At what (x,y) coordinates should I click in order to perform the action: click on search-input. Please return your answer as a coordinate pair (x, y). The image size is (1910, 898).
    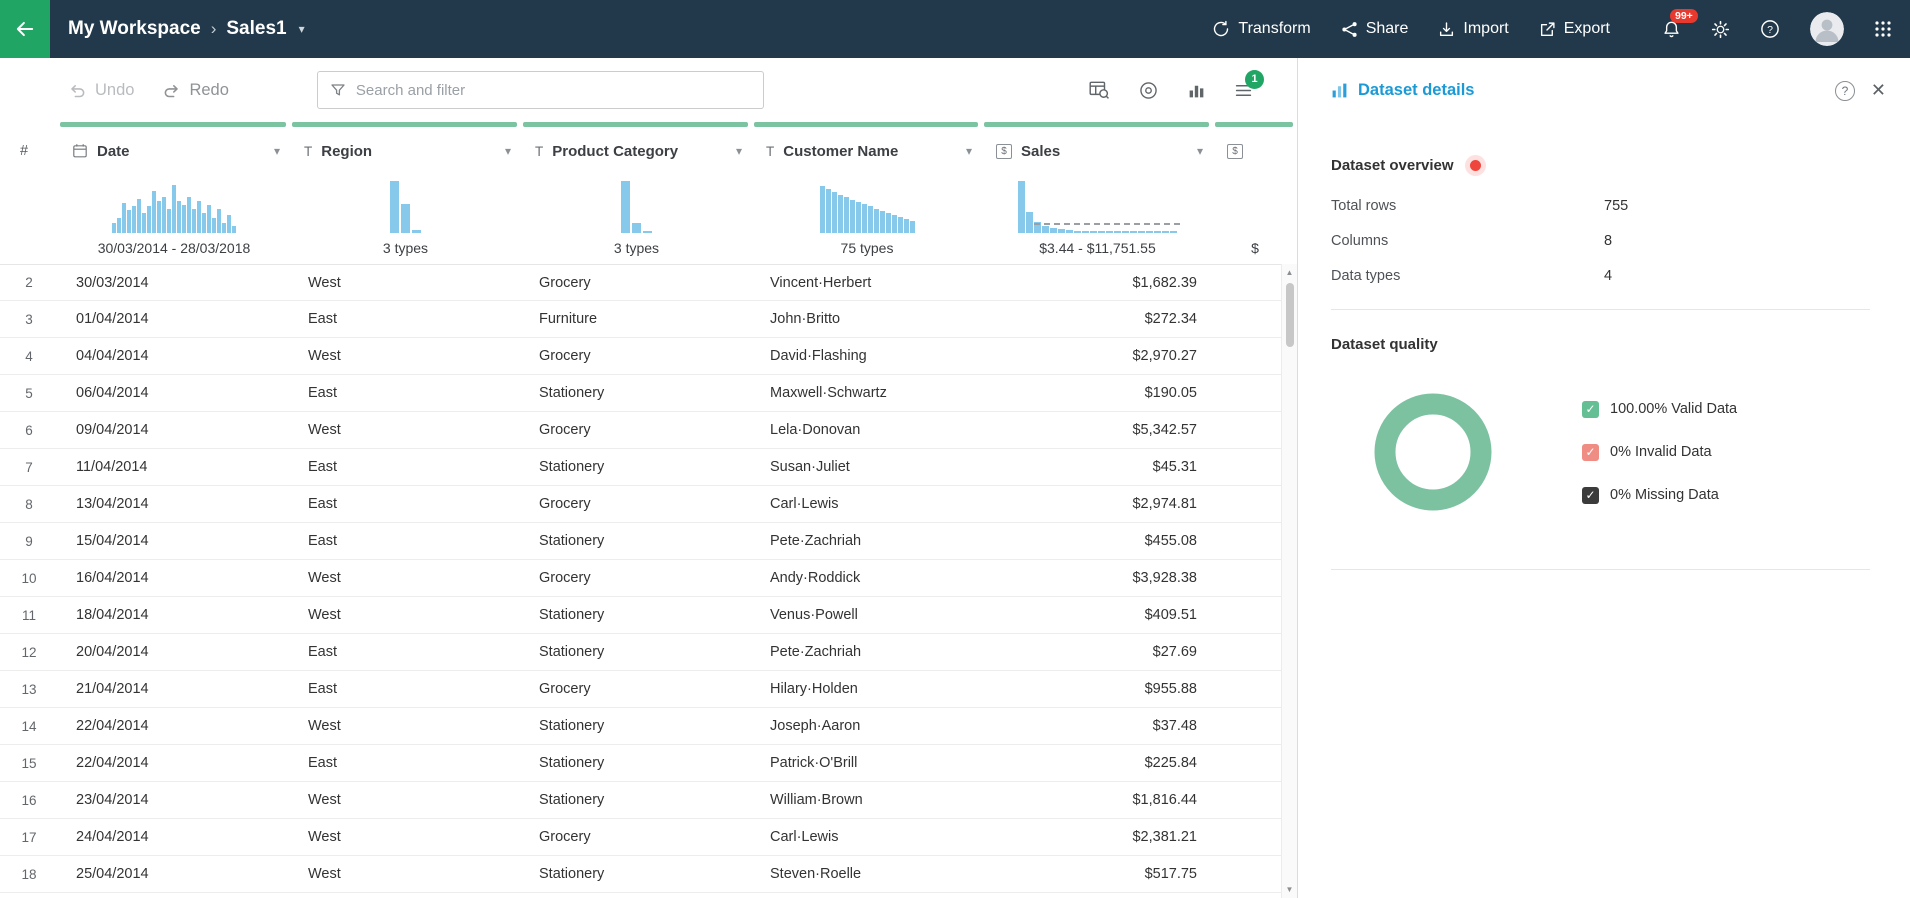
    Looking at the image, I should click on (553, 90).